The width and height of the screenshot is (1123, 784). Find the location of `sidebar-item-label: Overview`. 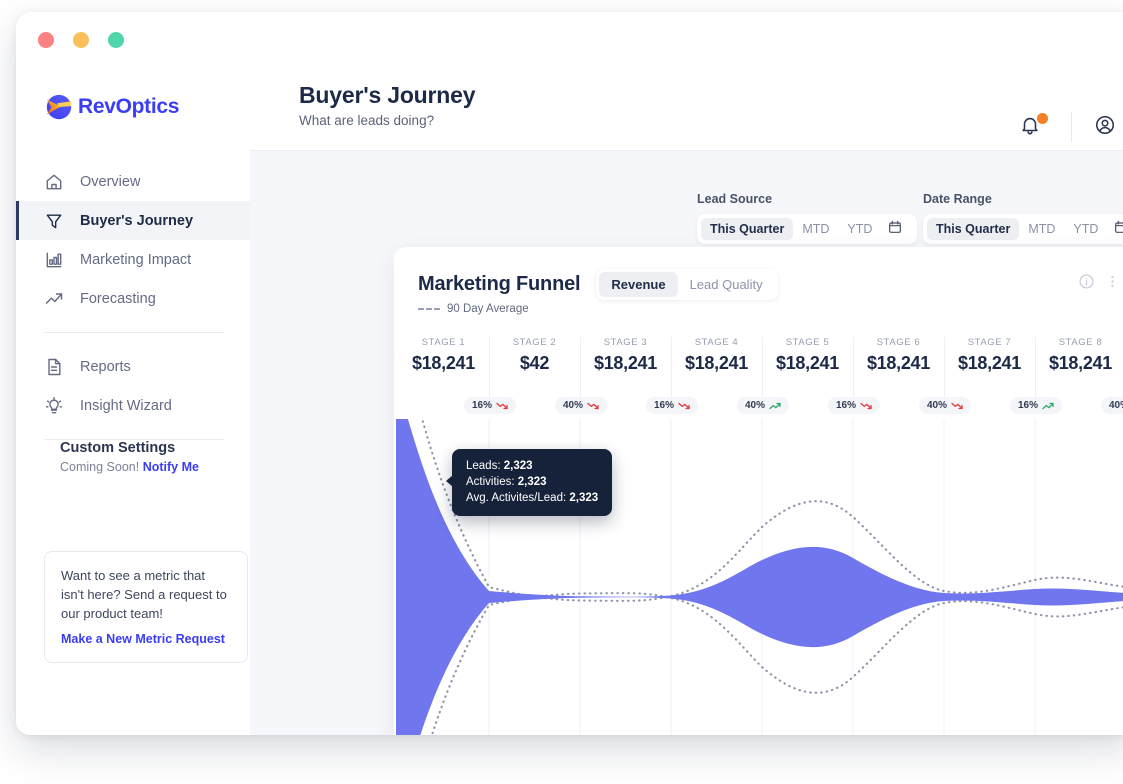

sidebar-item-label: Overview is located at coordinates (110, 181).